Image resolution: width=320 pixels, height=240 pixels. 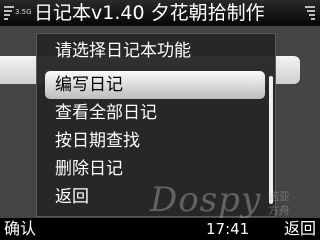 What do you see at coordinates (23, 12) in the screenshot?
I see `network-type-label: 3.5G` at bounding box center [23, 12].